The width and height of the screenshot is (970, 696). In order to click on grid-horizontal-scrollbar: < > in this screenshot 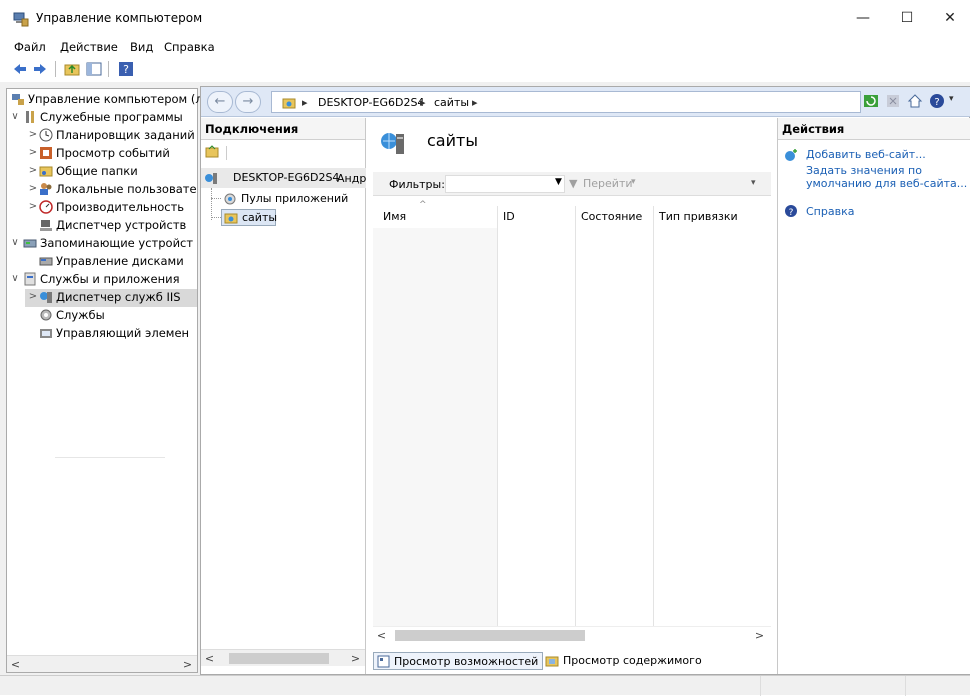, I will do `click(572, 634)`.